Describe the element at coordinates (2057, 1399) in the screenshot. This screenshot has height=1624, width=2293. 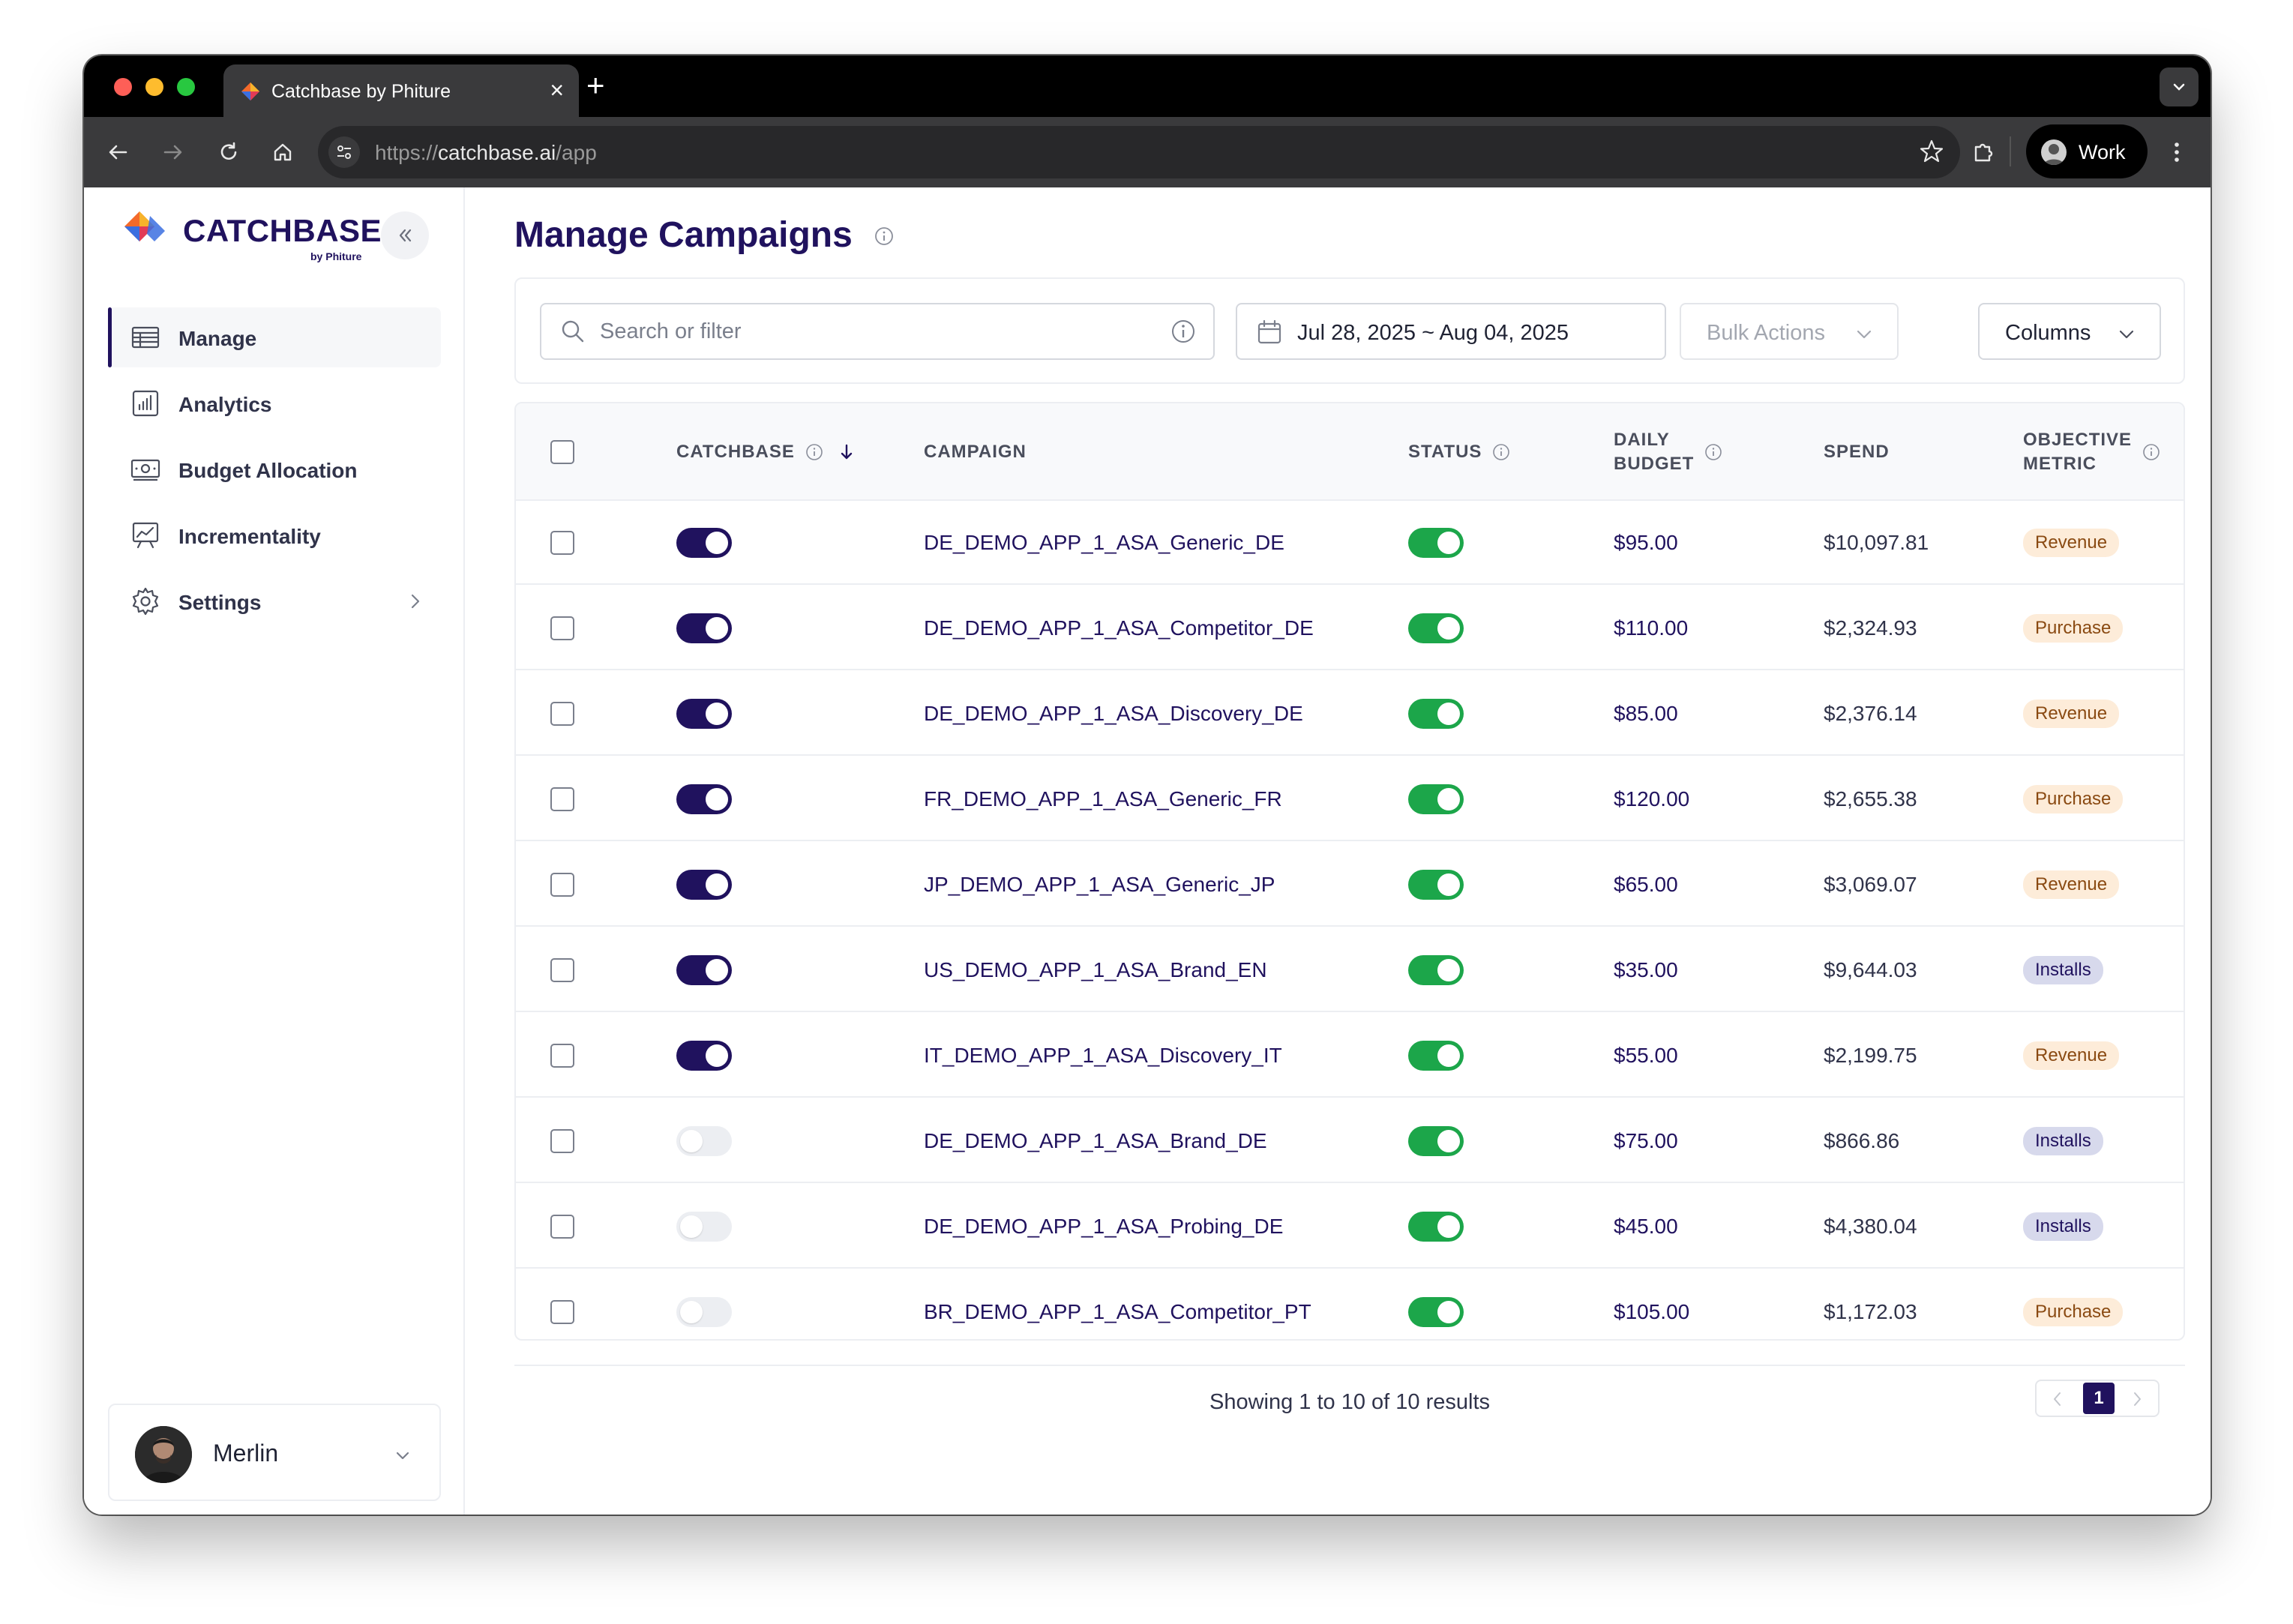
I see `chevron-left-icon` at that location.